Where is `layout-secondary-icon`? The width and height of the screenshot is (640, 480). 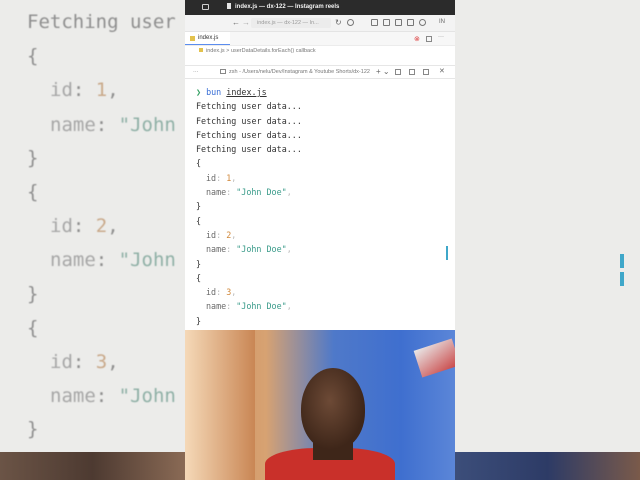
layout-secondary-icon is located at coordinates (398, 22).